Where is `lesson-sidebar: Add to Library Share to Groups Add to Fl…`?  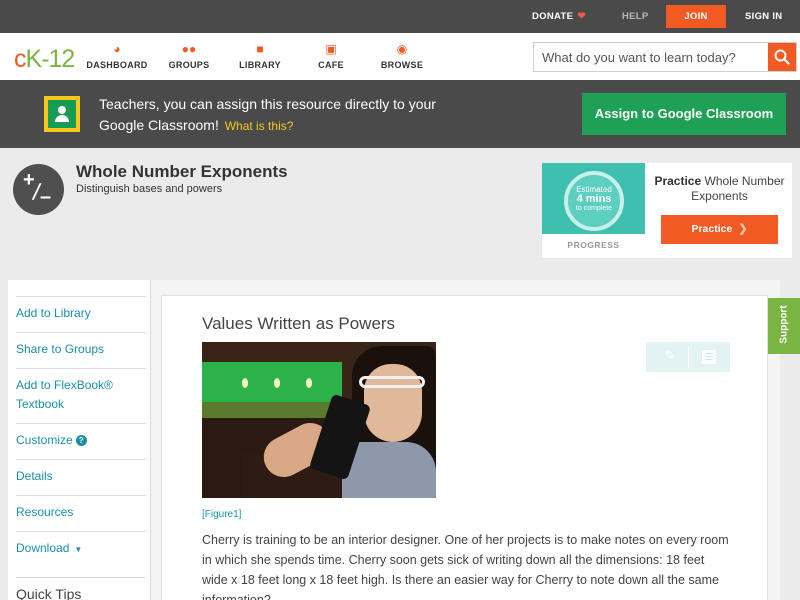
lesson-sidebar: Add to Library Share to Groups Add to Fl… is located at coordinates (79, 440).